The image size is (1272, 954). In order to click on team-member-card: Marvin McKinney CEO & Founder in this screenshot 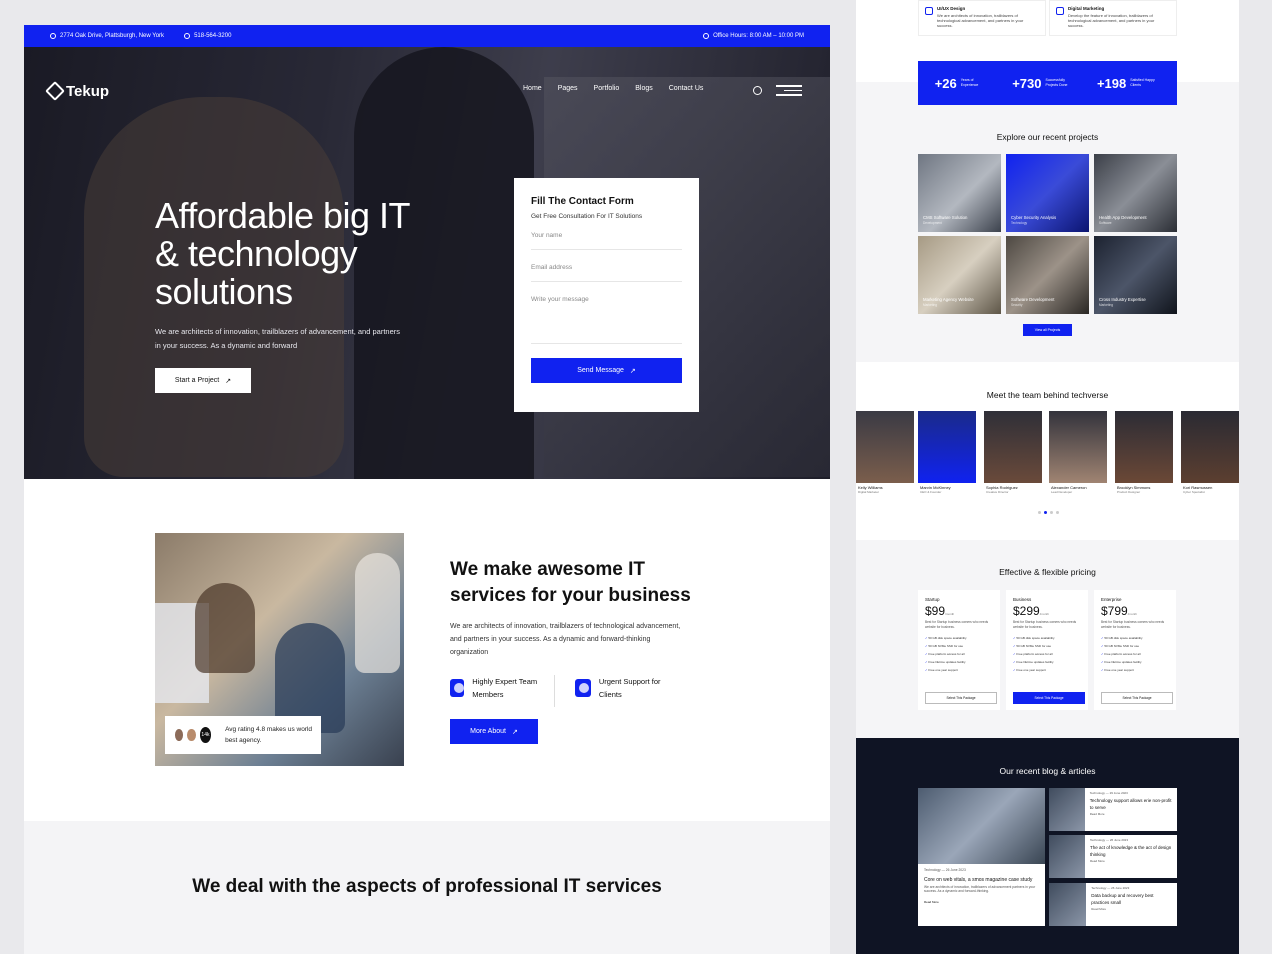, I will do `click(947, 455)`.